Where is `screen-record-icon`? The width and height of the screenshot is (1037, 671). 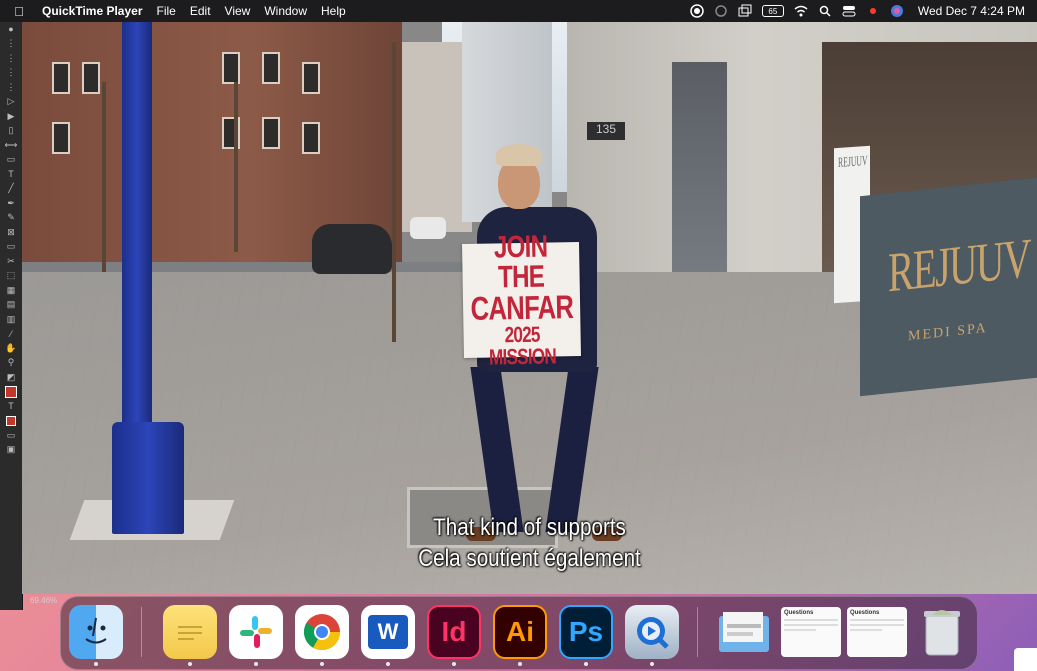 screen-record-icon is located at coordinates (697, 11).